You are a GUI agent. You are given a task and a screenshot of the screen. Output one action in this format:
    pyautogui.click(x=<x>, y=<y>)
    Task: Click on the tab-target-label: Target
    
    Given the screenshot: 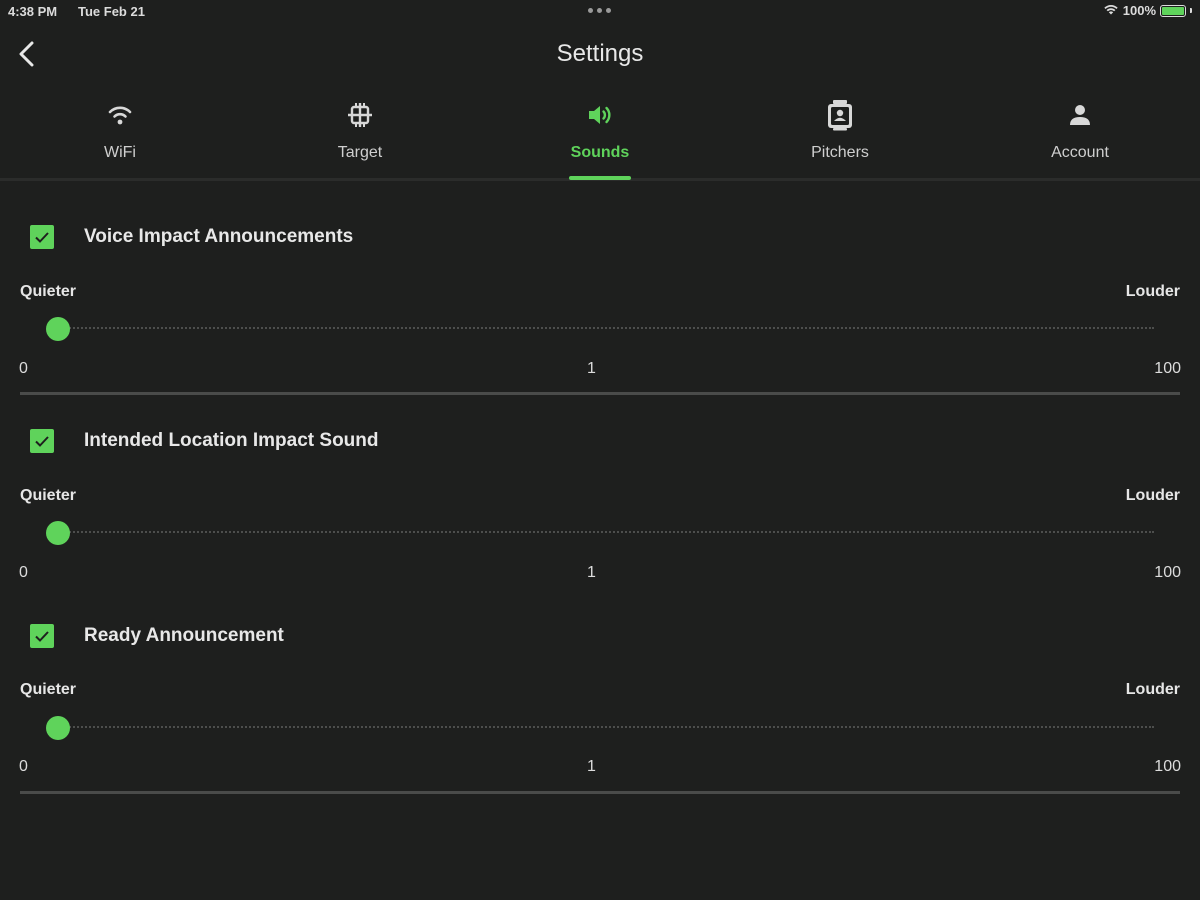 What is the action you would take?
    pyautogui.click(x=360, y=152)
    